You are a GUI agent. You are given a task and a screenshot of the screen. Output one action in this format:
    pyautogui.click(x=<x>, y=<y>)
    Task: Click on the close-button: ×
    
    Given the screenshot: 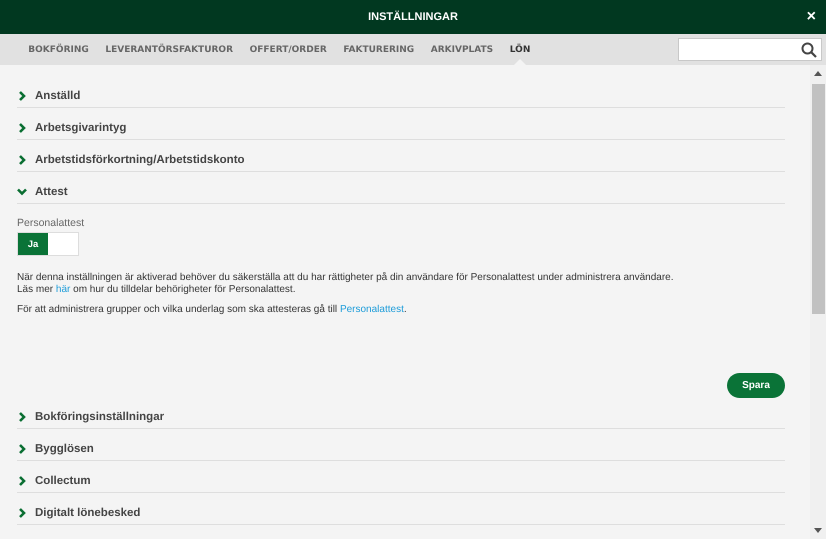 What is the action you would take?
    pyautogui.click(x=811, y=17)
    